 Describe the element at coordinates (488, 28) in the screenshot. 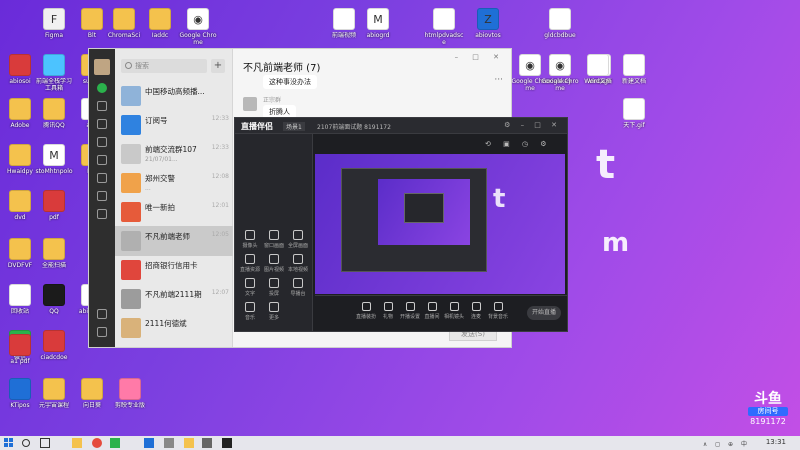

I see `desktop-shortcut: Zabiovtos` at that location.